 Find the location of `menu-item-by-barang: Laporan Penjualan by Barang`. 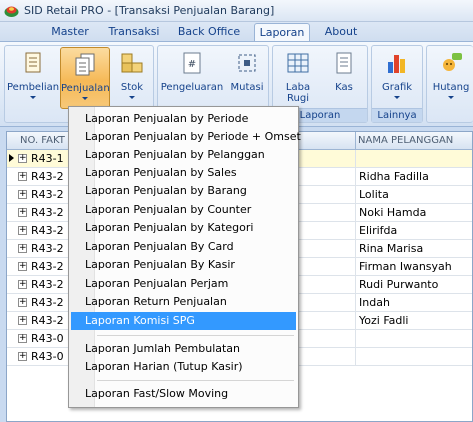

menu-item-by-barang: Laporan Penjualan by Barang is located at coordinates (183, 191).